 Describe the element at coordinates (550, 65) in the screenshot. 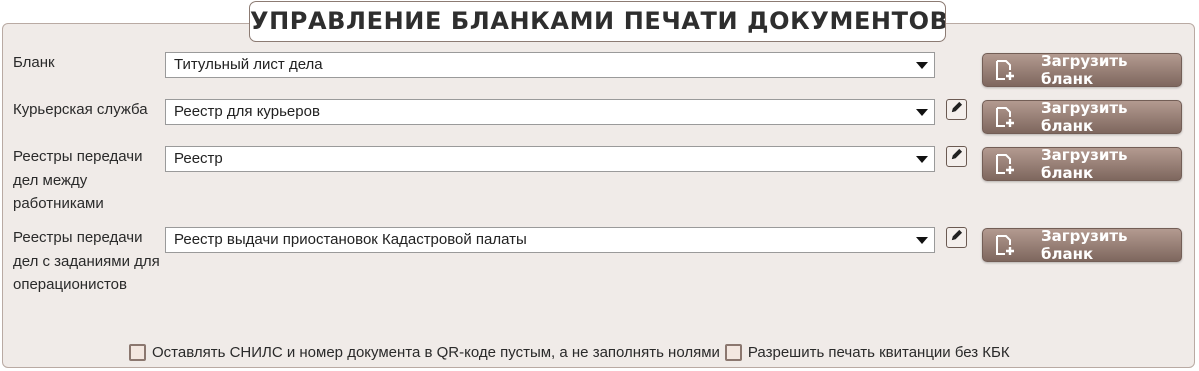

I see `select-blank: Титульный лист дела` at that location.